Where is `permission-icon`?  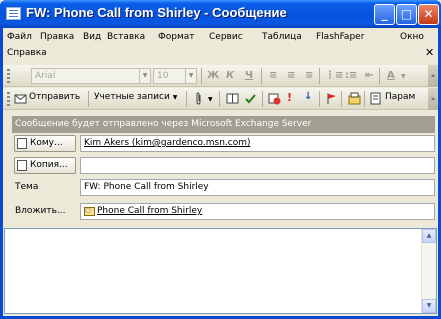
permission-icon is located at coordinates (274, 98).